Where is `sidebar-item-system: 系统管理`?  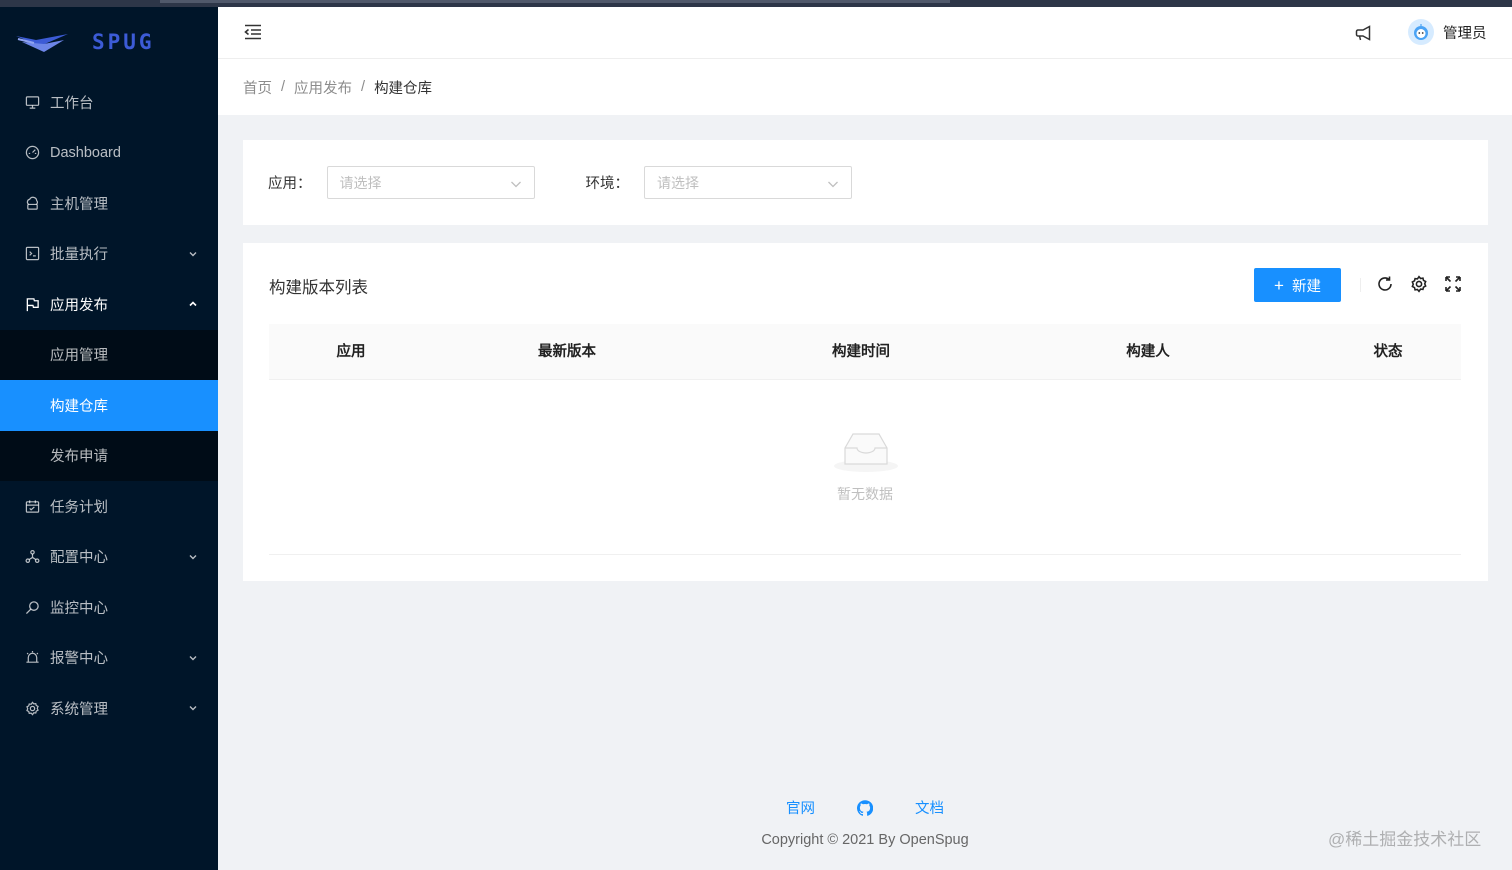 sidebar-item-system: 系统管理 is located at coordinates (109, 708).